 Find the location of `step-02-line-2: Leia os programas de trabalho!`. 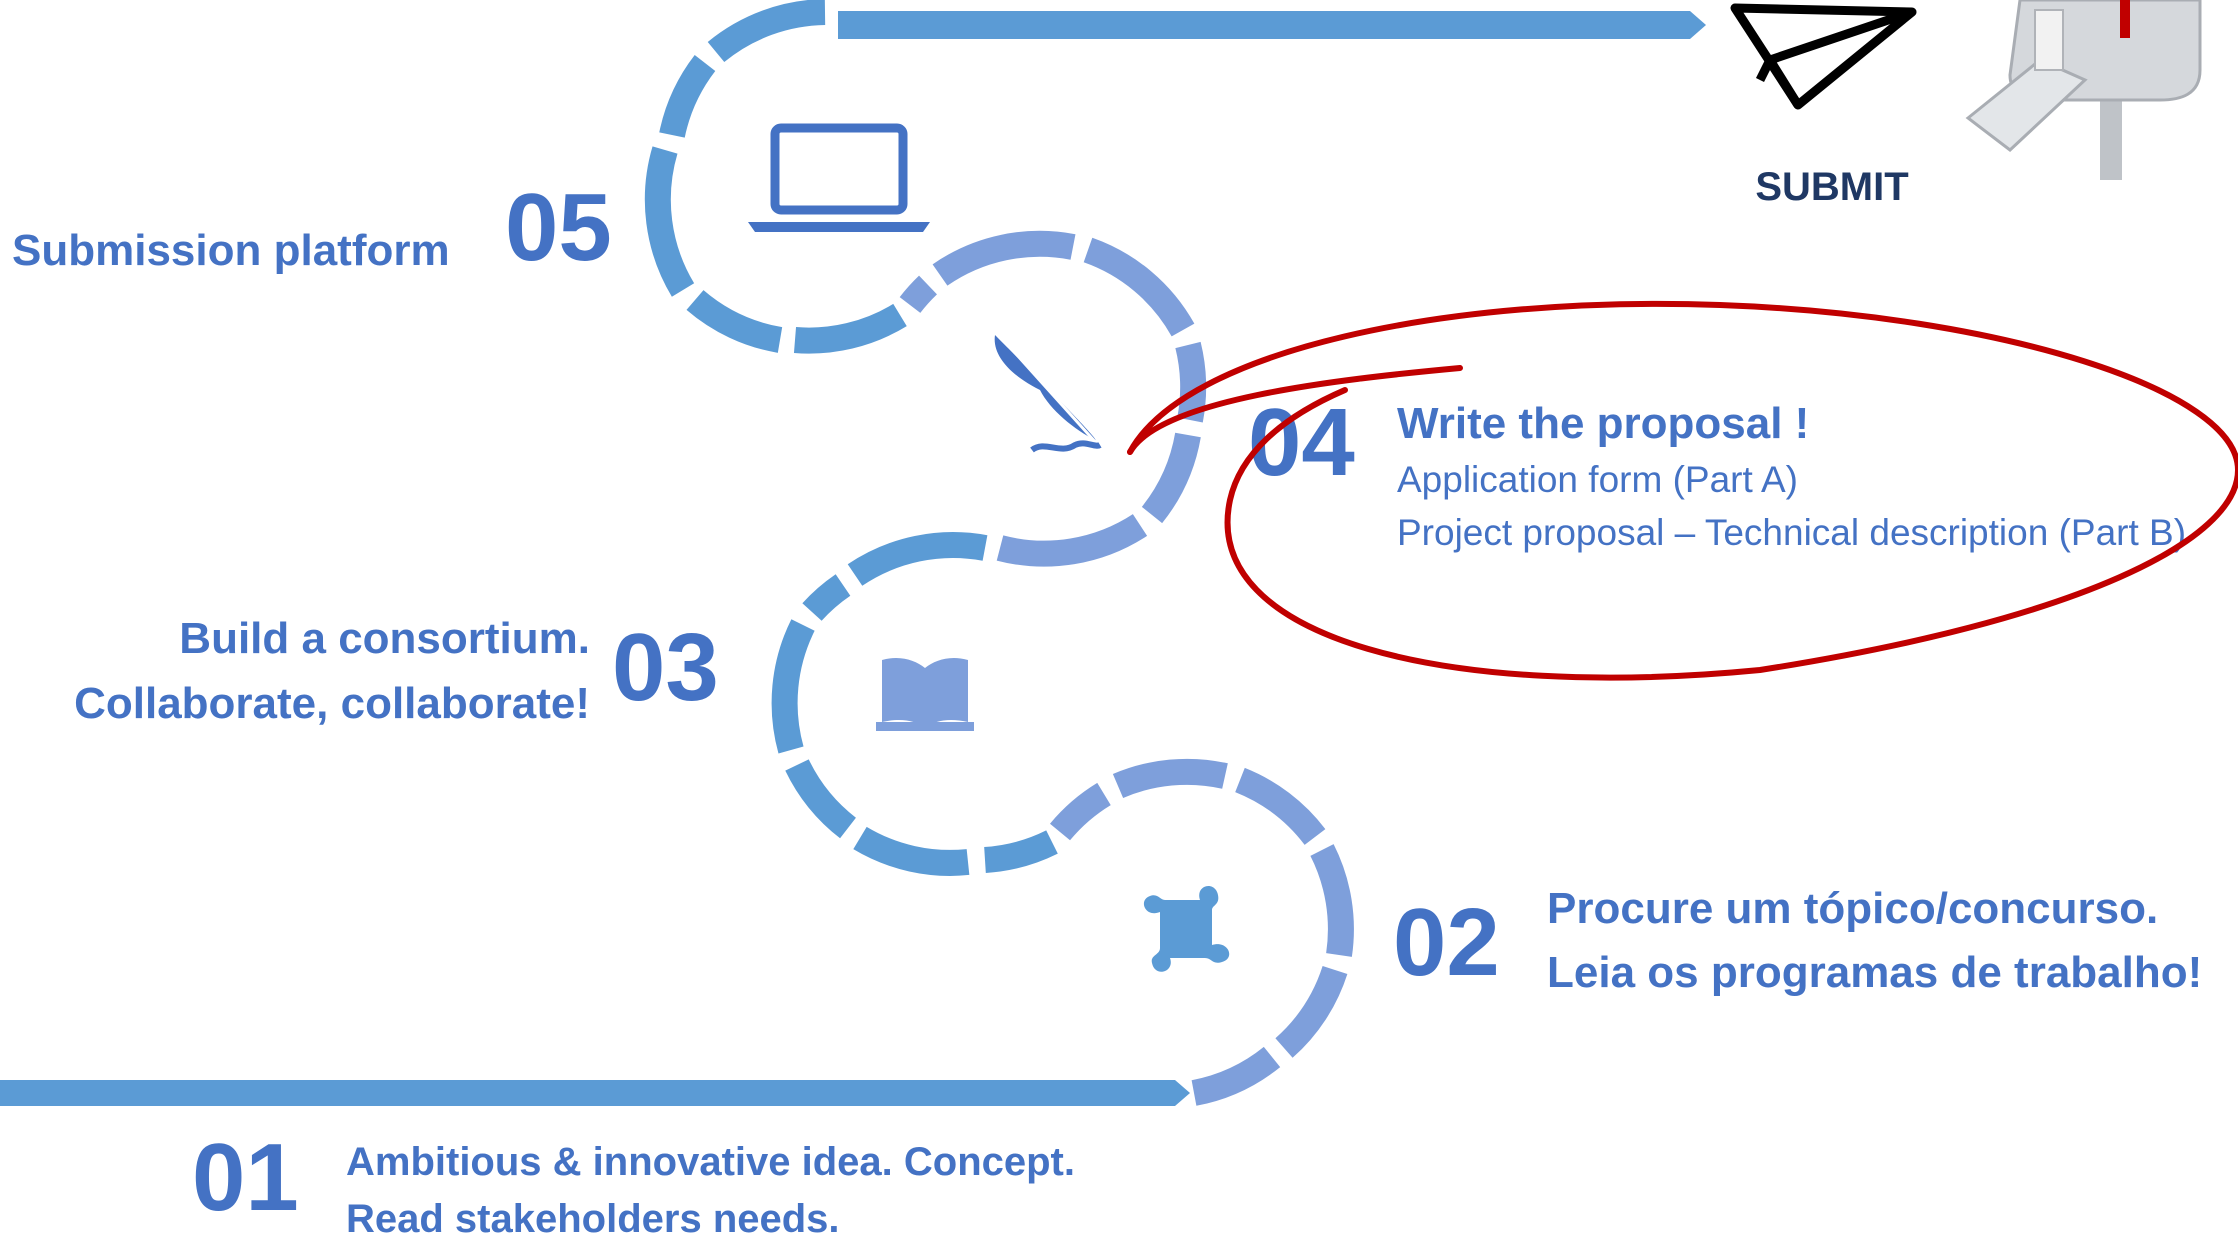

step-02-line-2: Leia os programas de trabalho! is located at coordinates (1874, 972).